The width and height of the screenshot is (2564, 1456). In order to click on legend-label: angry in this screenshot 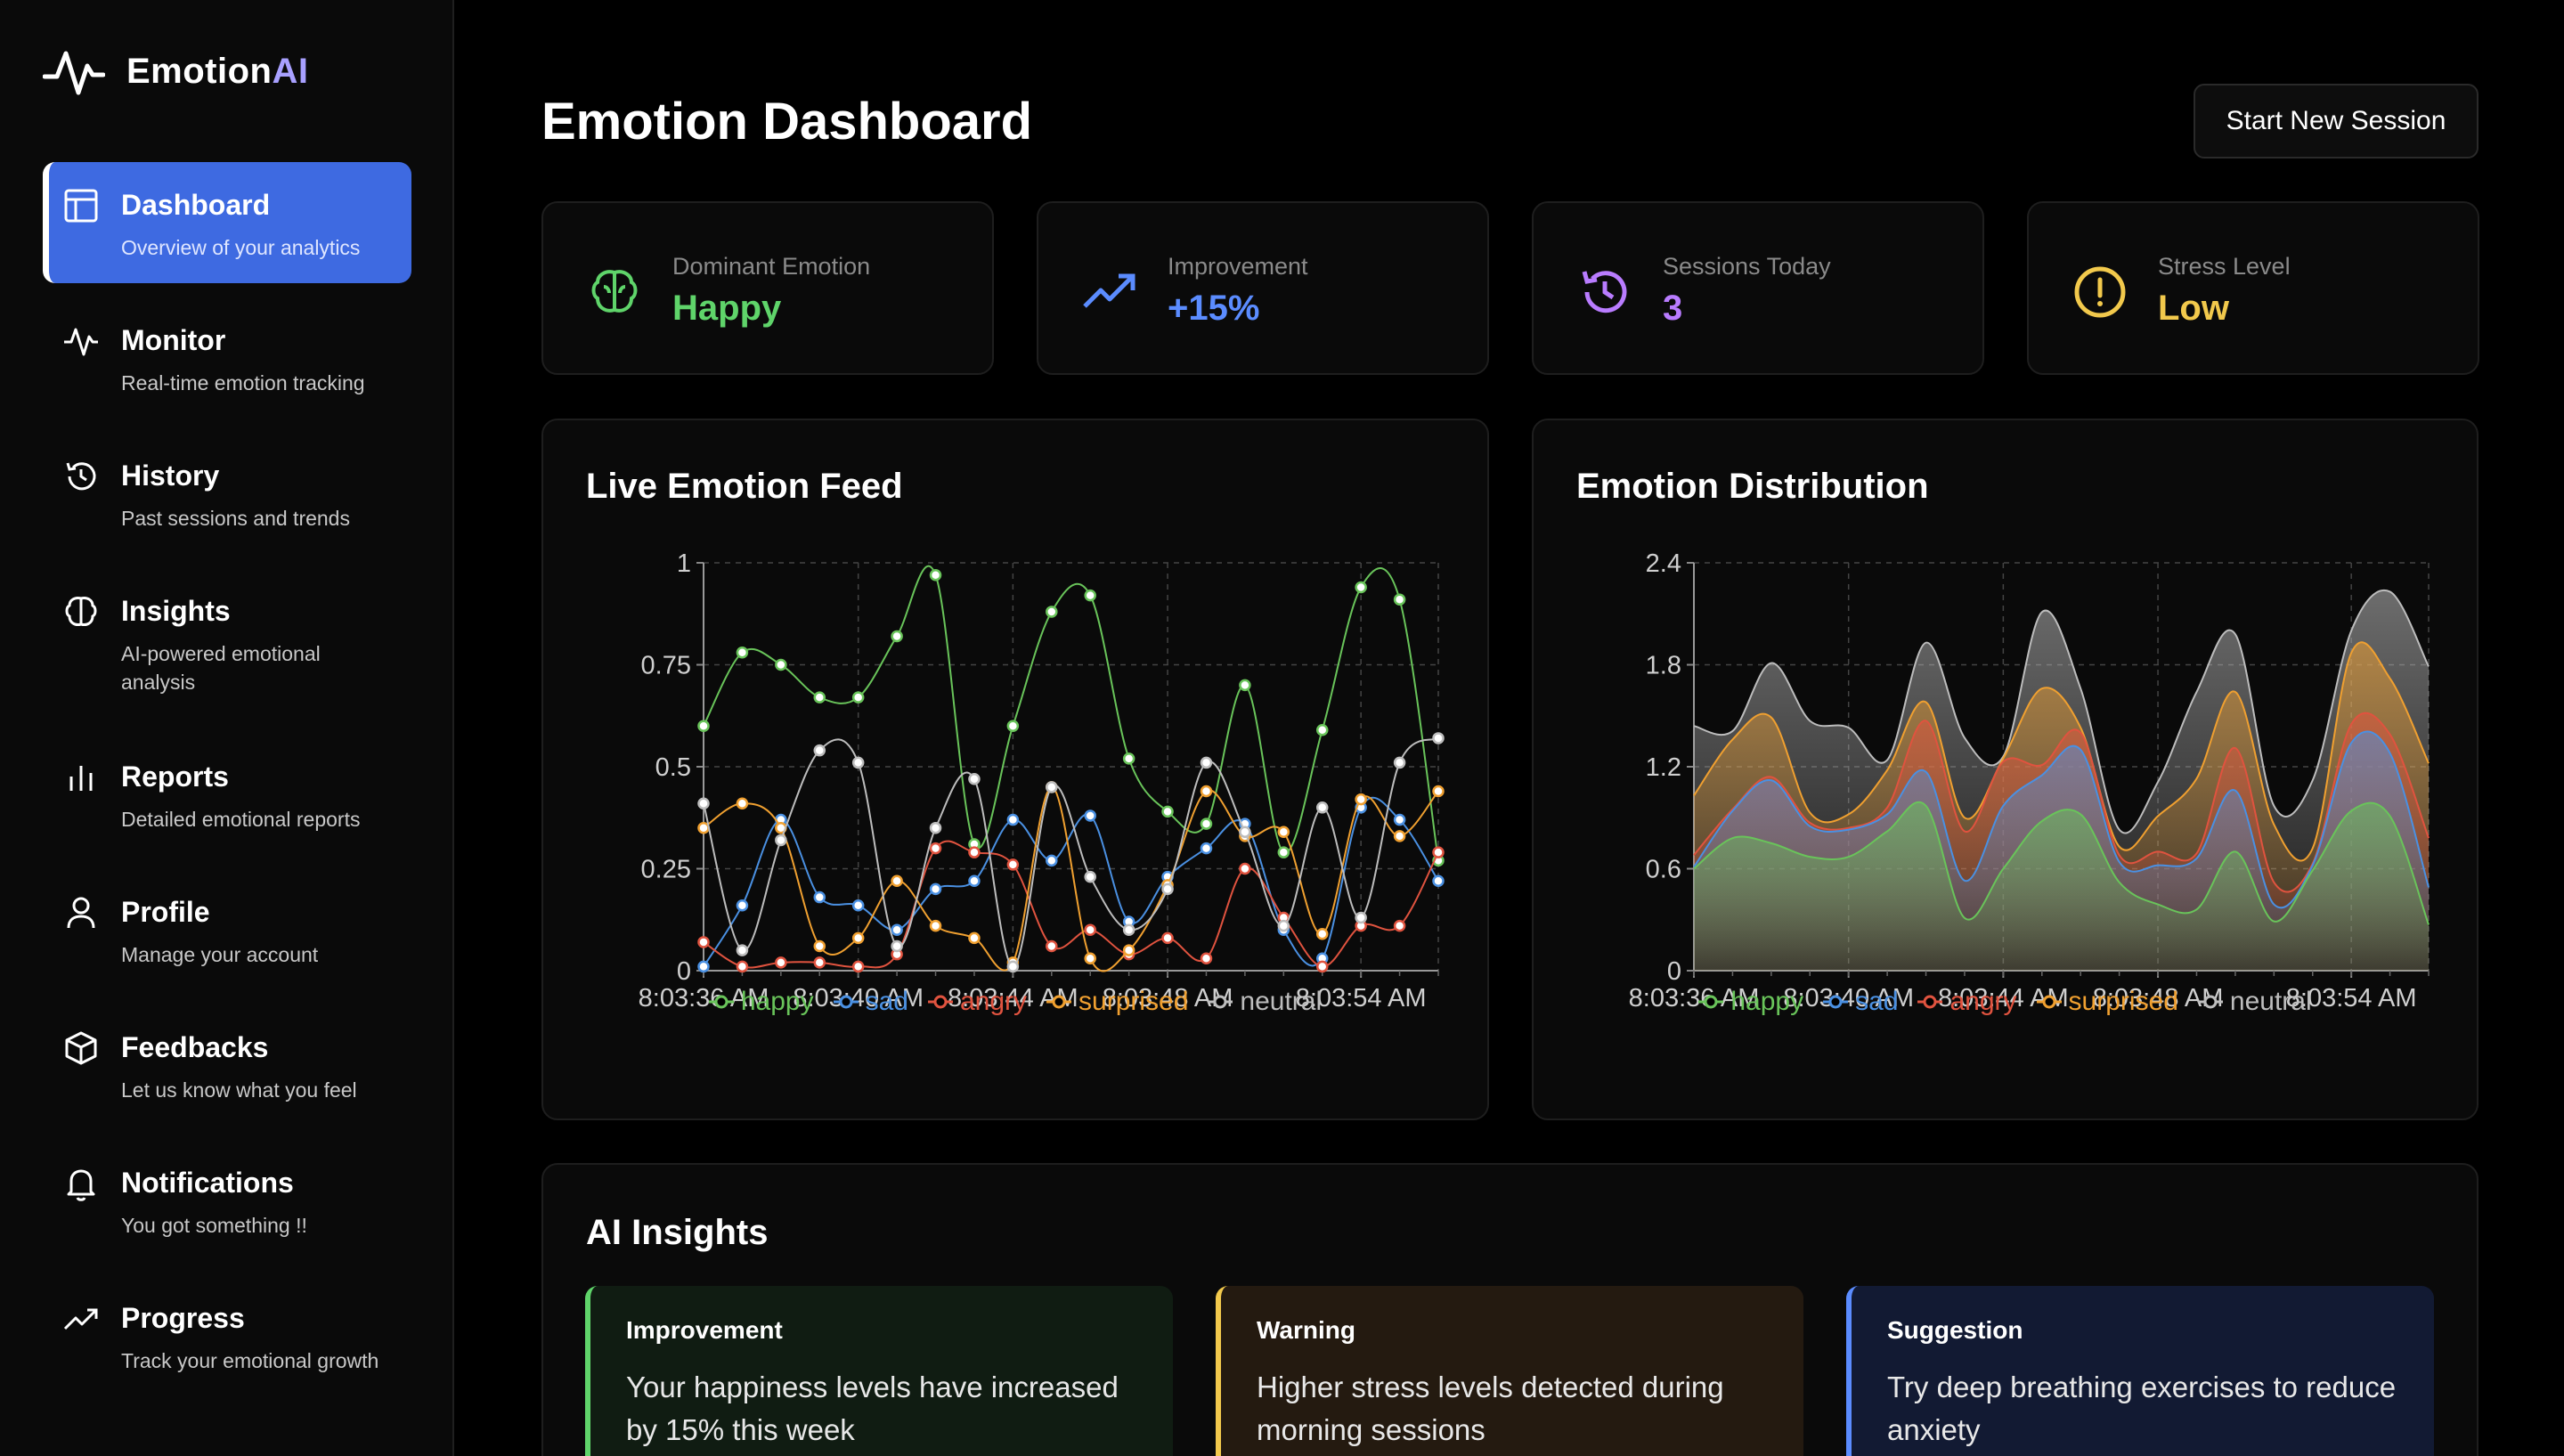, I will do `click(1983, 1001)`.